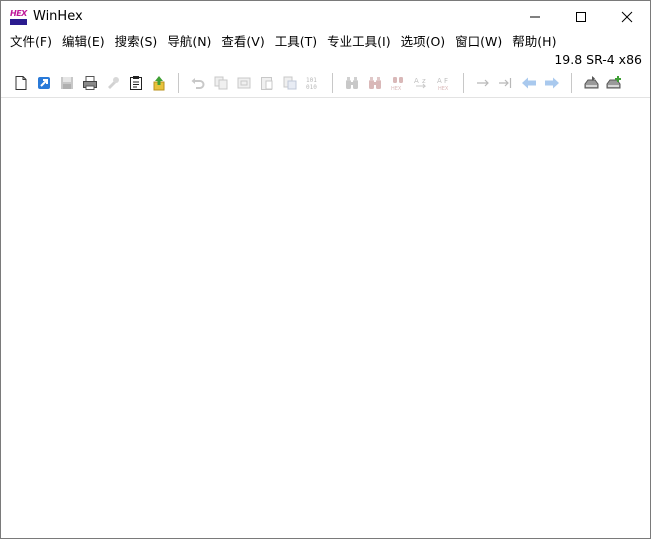 Image resolution: width=651 pixels, height=539 pixels. I want to click on minimize-button, so click(535, 16).